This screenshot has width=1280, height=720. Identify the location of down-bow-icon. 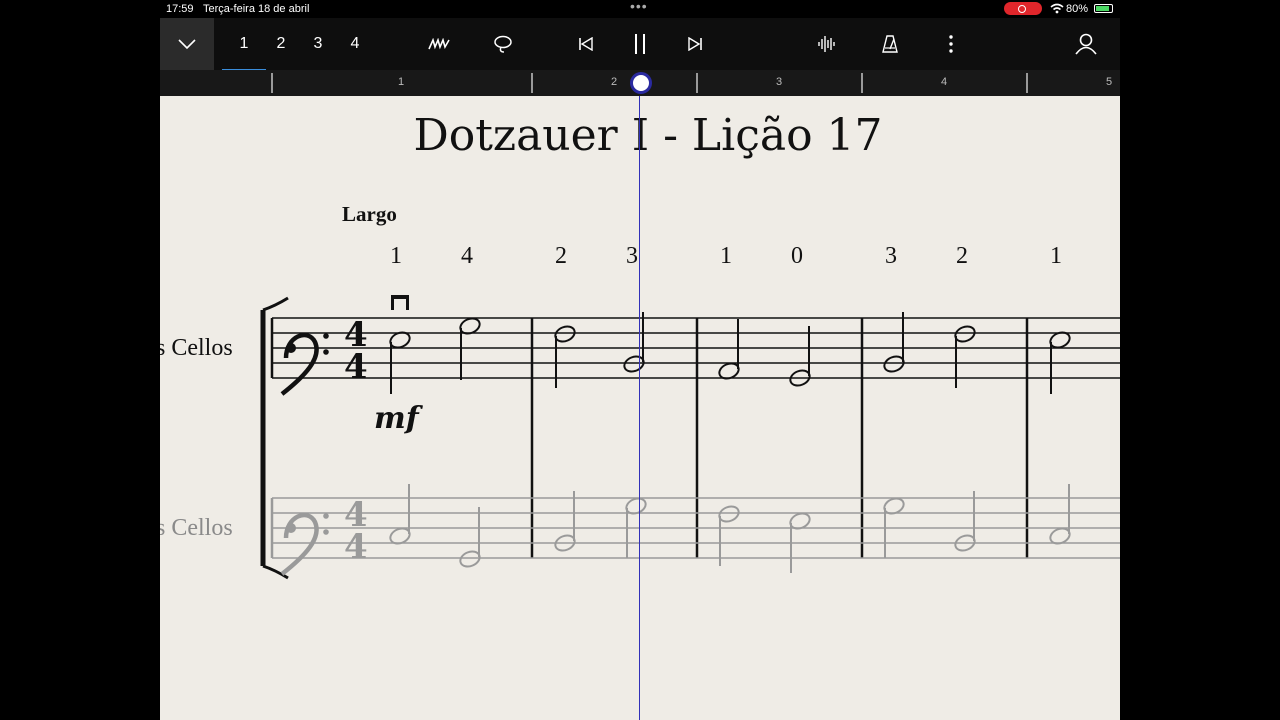
(400, 302).